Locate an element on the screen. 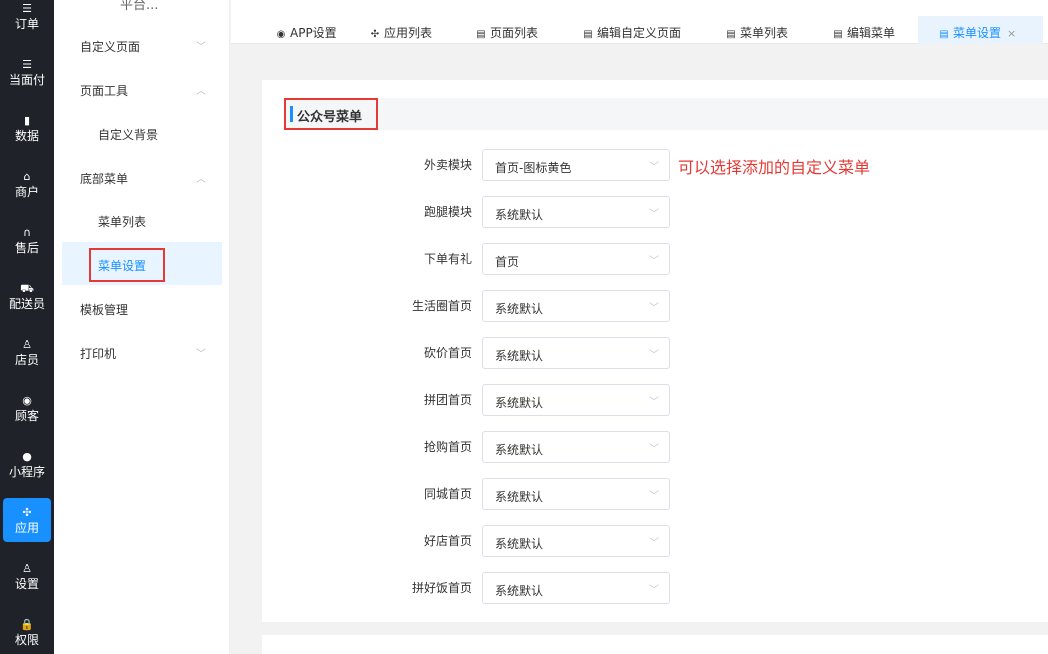 The width and height of the screenshot is (1048, 654). group-buy-home-select: 系统默认 ﹀ is located at coordinates (576, 400).